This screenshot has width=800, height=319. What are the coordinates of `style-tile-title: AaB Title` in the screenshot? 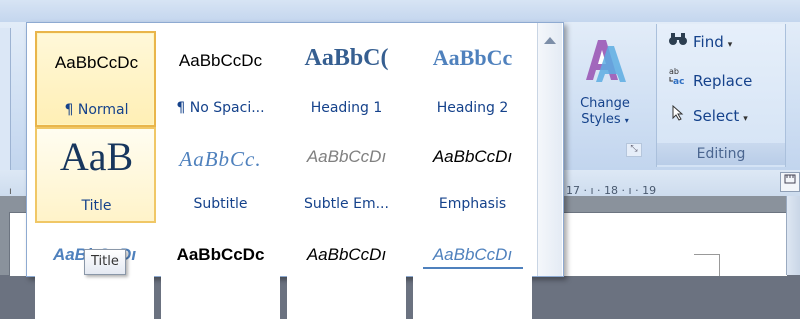 It's located at (95, 175).